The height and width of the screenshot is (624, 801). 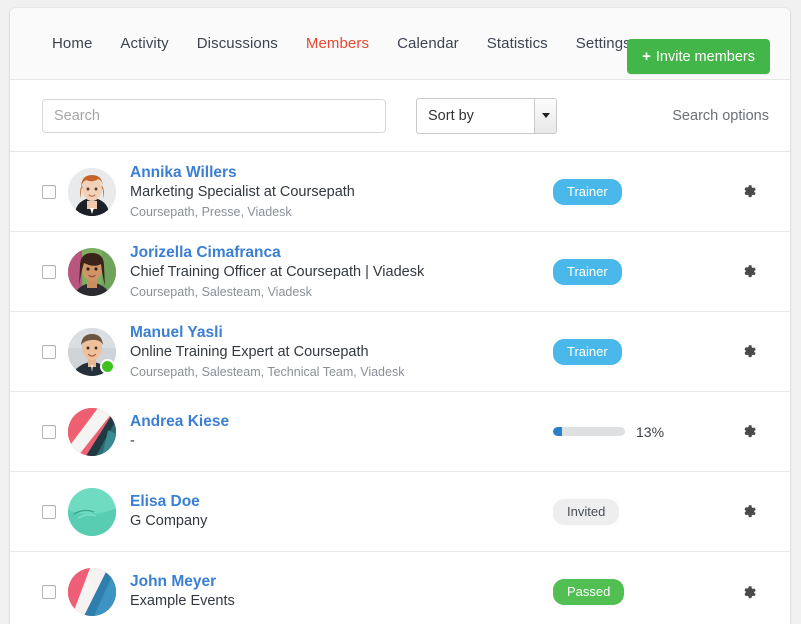 I want to click on nav-item-home: Home, so click(x=74, y=43).